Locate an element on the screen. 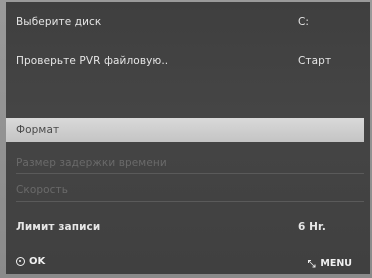  menu-item-timeshift-size: Размер задержки времени is located at coordinates (185, 163).